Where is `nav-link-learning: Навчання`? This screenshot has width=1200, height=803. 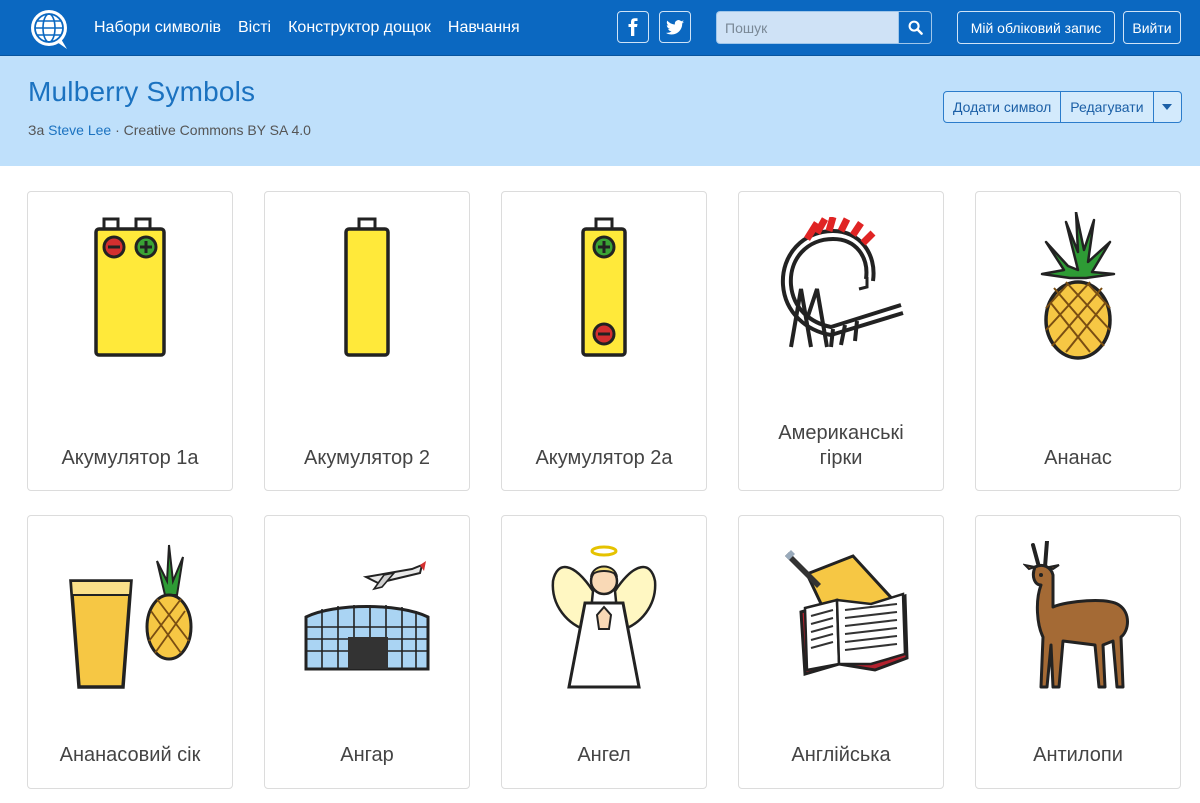 nav-link-learning: Навчання is located at coordinates (484, 28).